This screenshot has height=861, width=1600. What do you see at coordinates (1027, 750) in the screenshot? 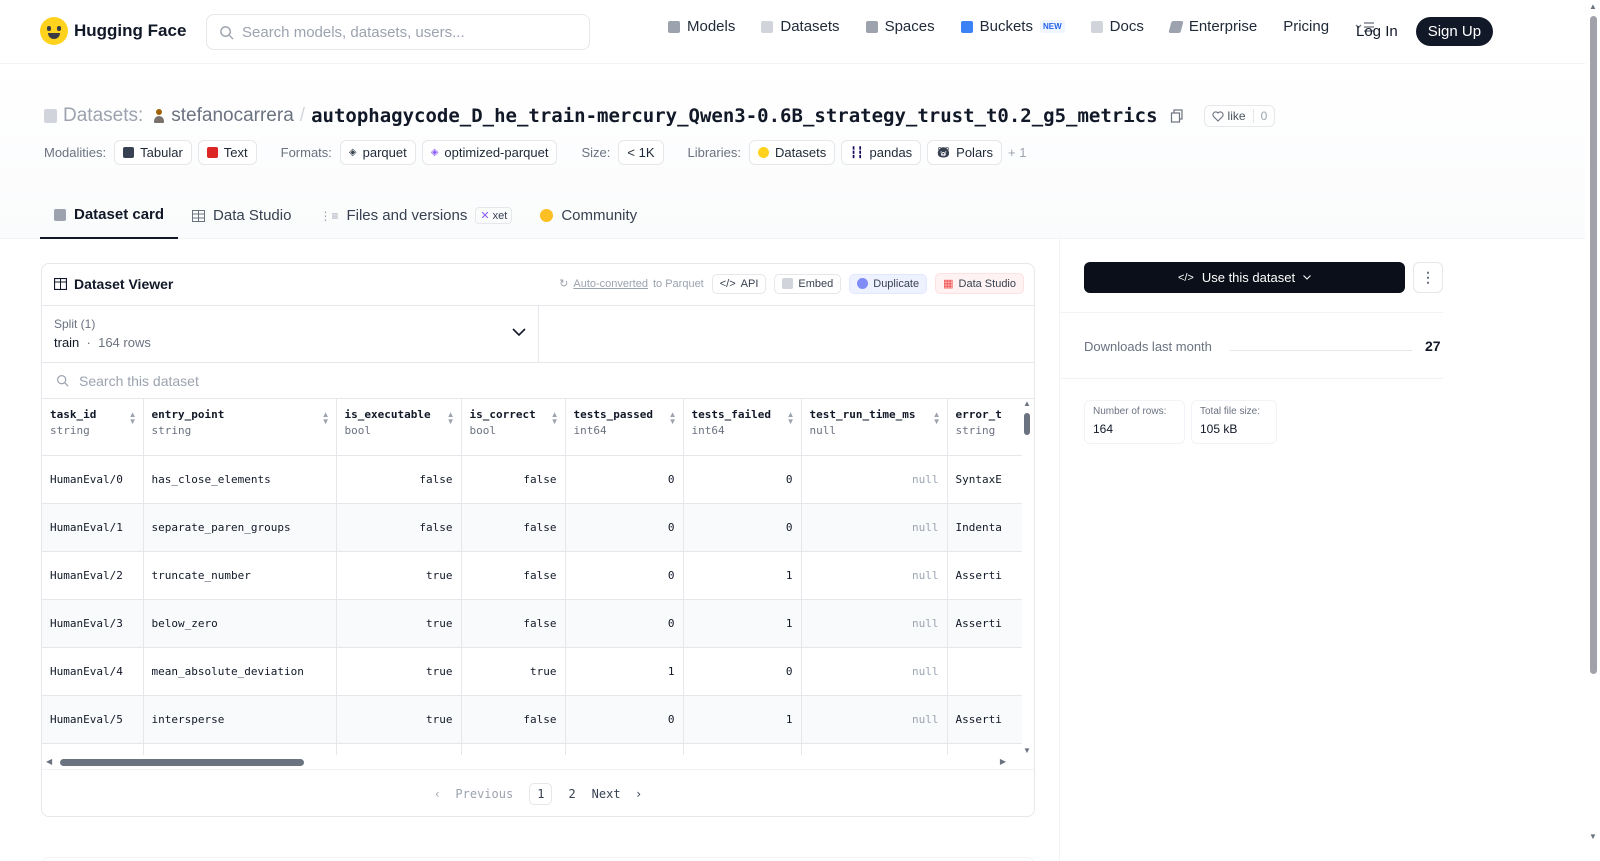
I see `scroll-down-icon: ▼` at bounding box center [1027, 750].